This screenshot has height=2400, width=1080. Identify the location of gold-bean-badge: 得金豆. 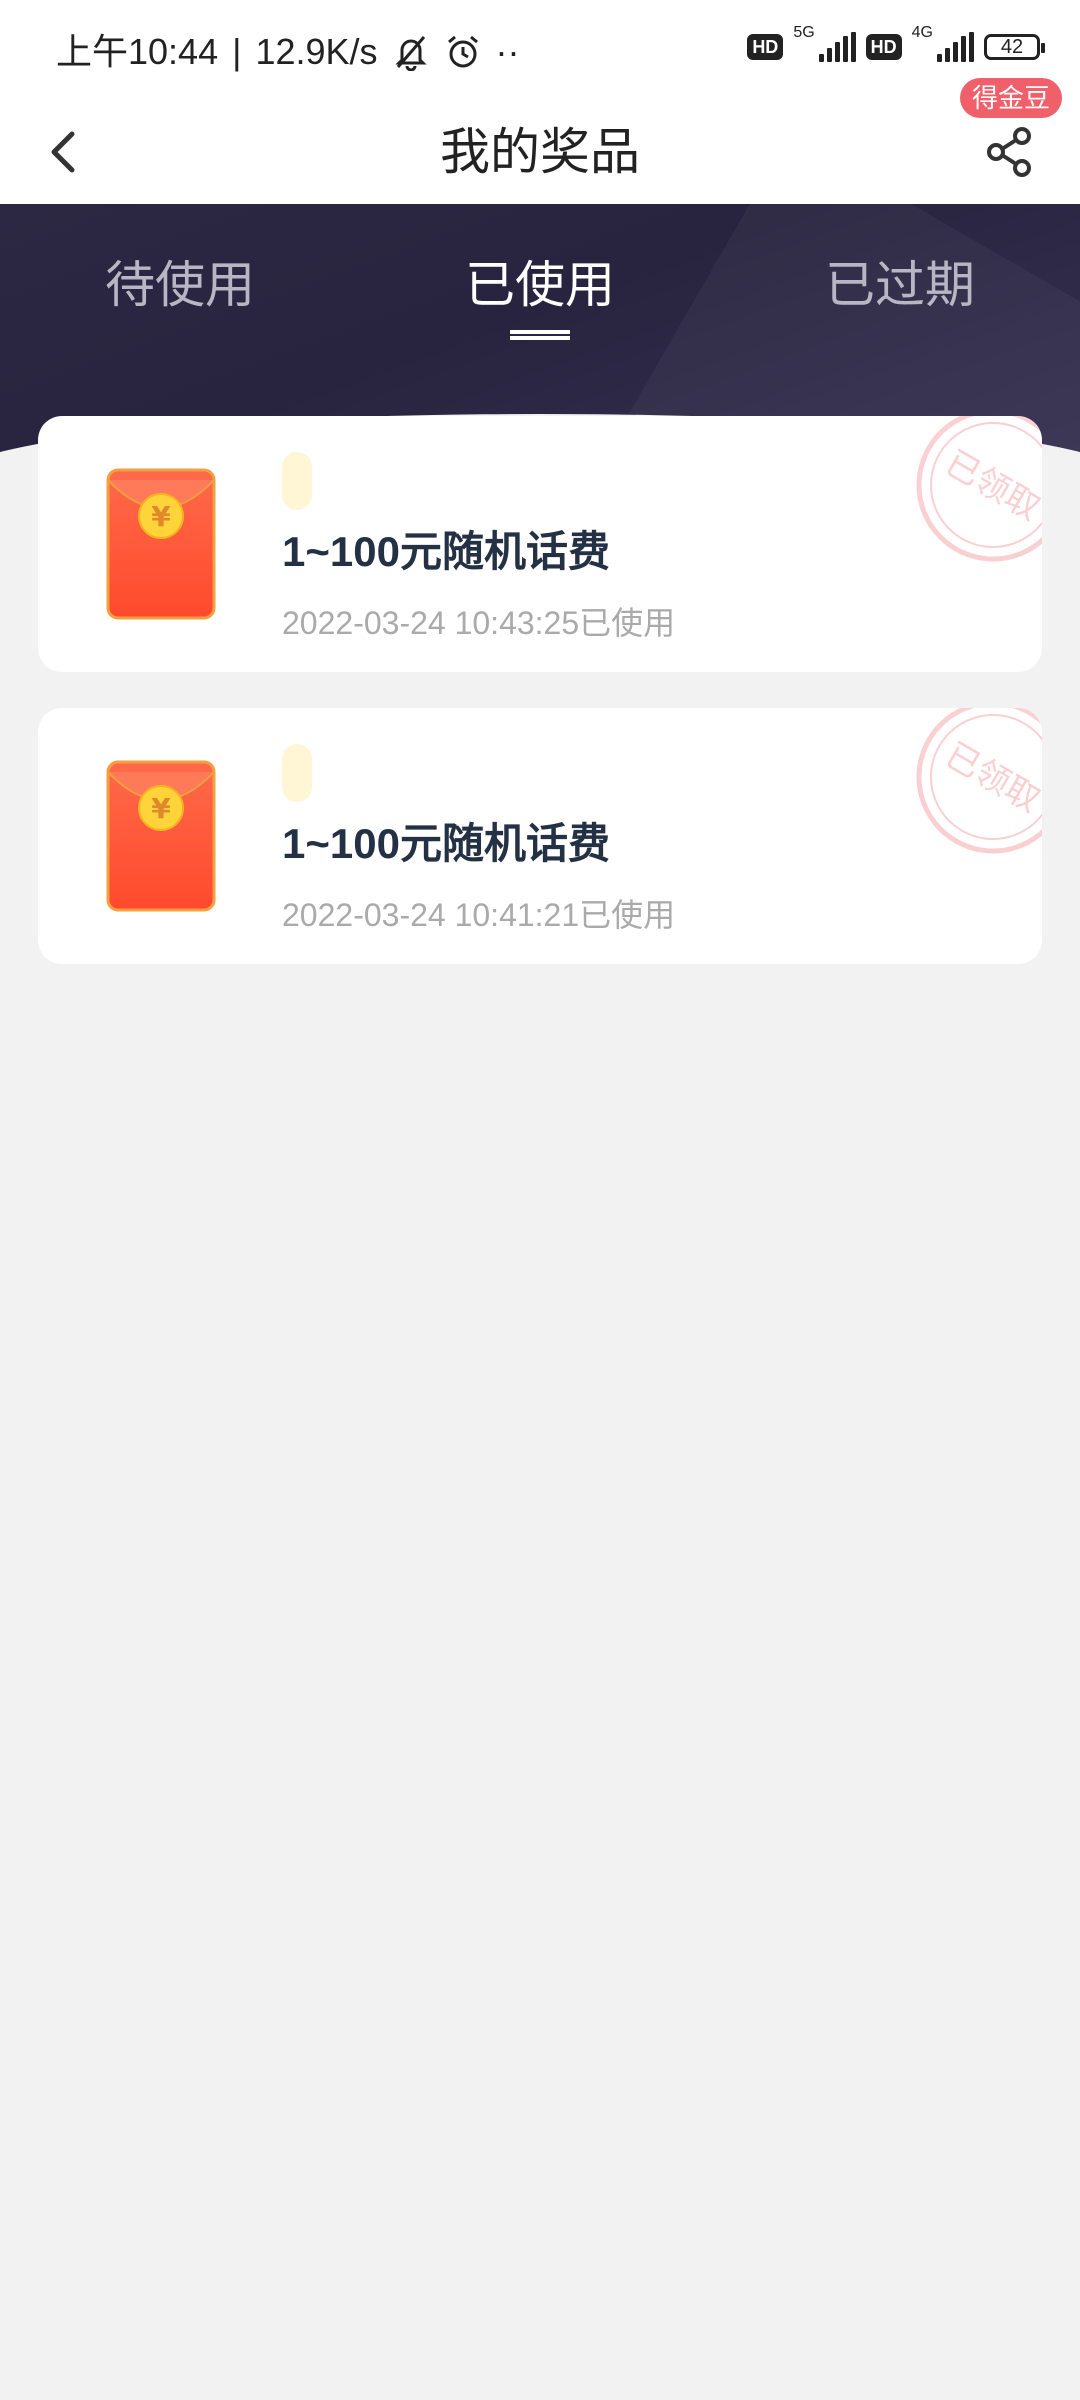
(1010, 98).